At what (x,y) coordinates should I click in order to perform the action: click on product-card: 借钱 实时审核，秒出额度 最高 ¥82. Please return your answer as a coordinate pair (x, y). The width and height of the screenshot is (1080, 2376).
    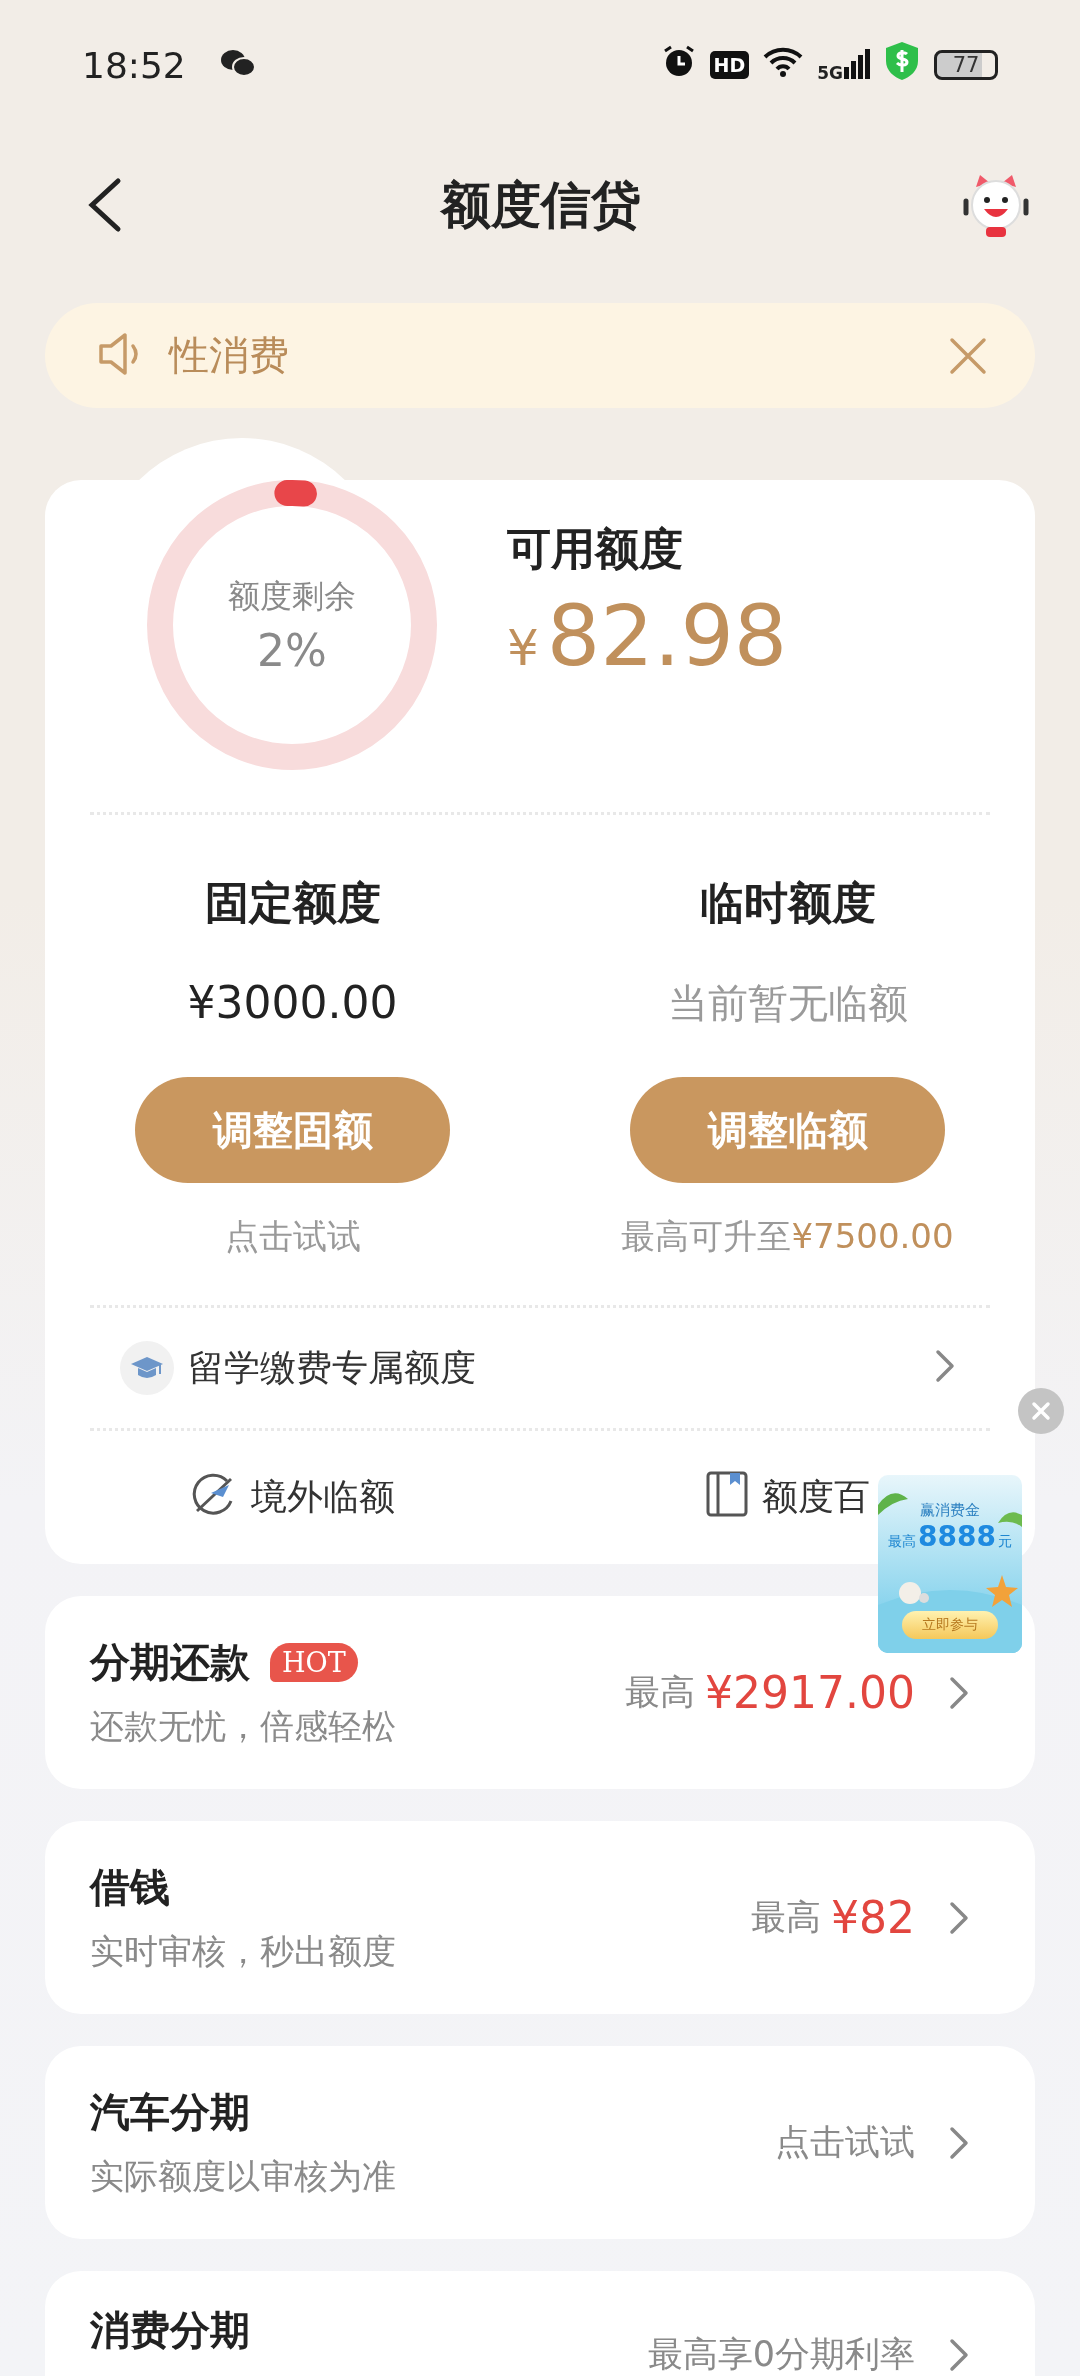
    Looking at the image, I should click on (540, 1917).